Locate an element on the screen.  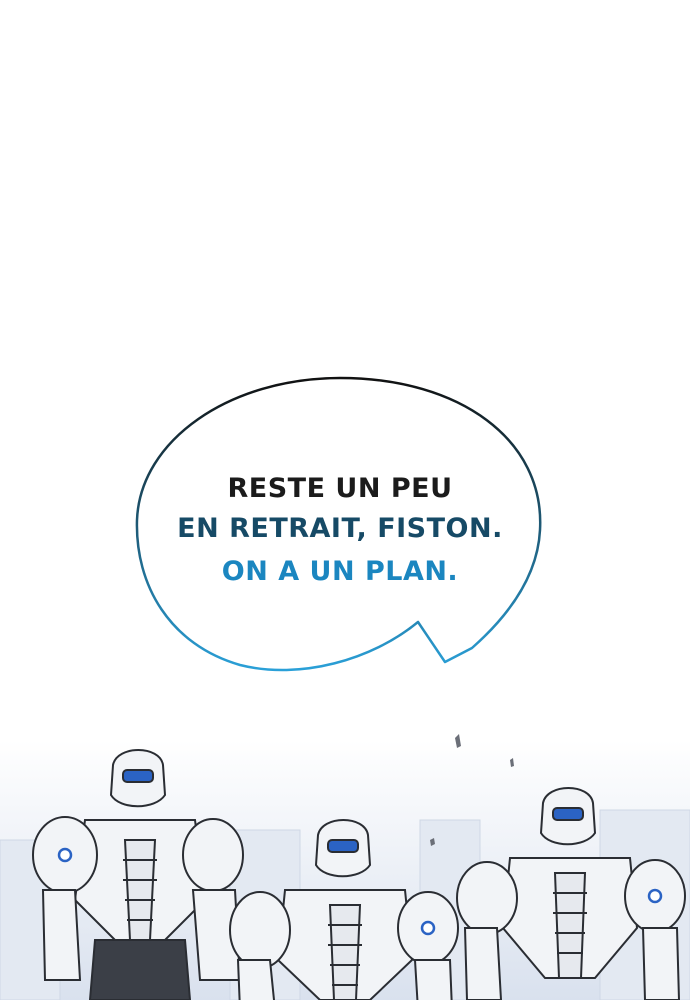
speech-line-1: RESTE UN PEU is located at coordinates (340, 488).